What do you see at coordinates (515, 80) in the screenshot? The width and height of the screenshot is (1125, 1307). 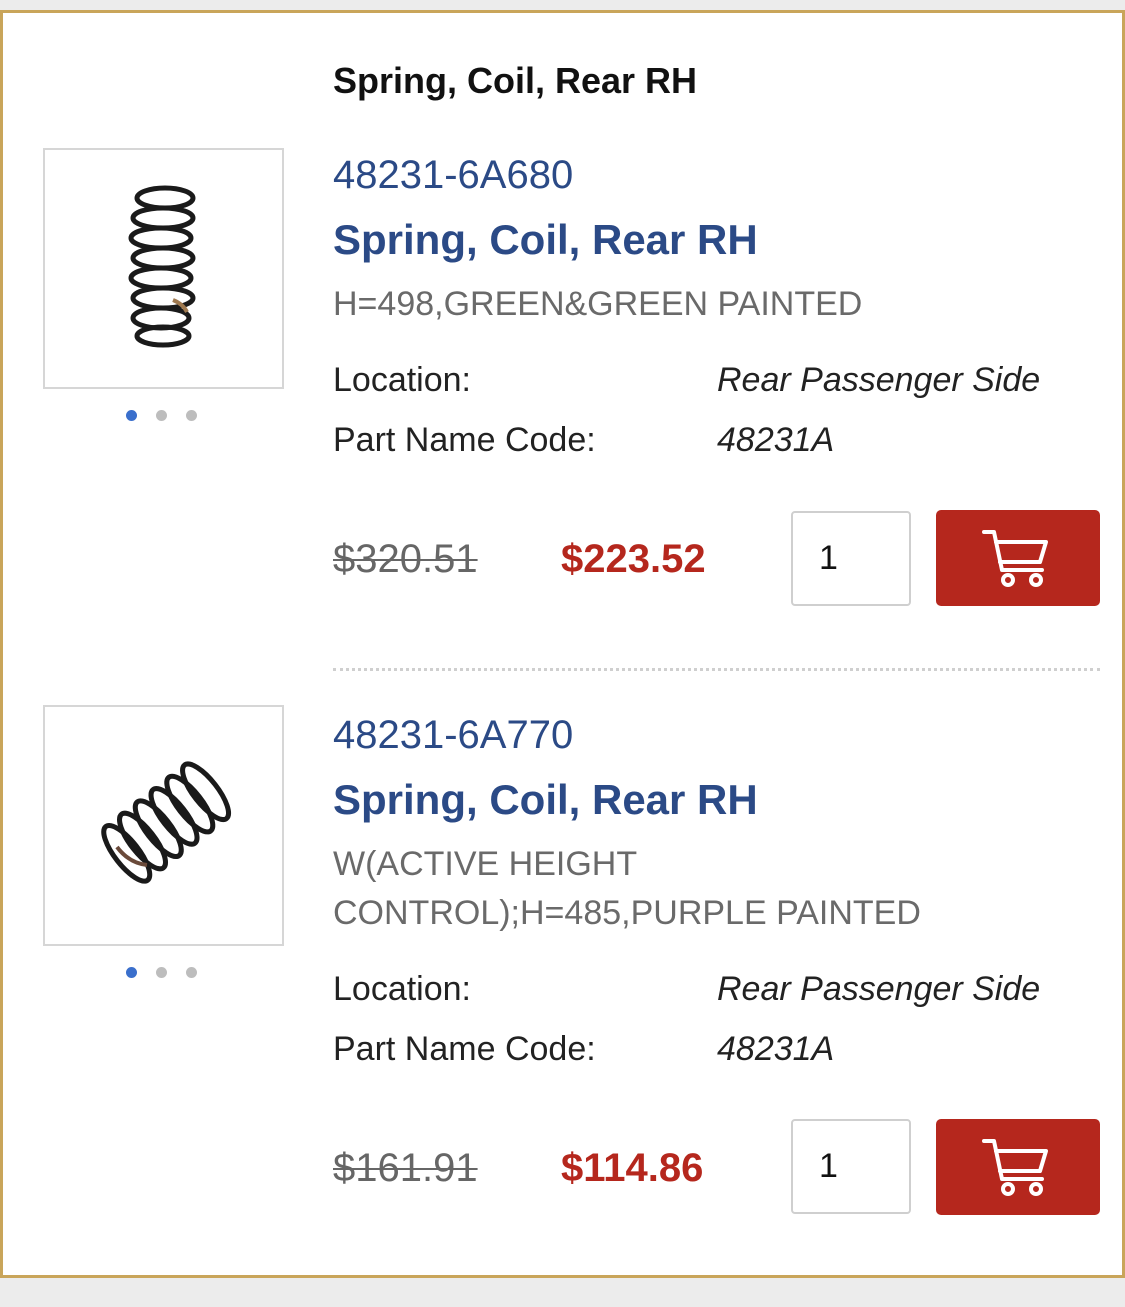 I see `group-title: Spring, Coil, Rear RH` at bounding box center [515, 80].